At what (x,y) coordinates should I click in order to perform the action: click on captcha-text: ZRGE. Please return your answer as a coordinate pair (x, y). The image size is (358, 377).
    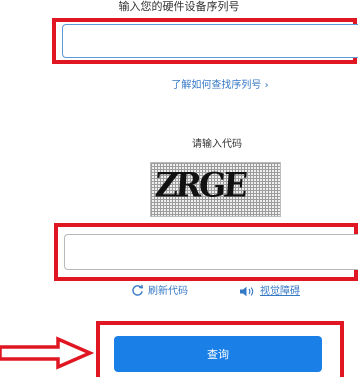
    Looking at the image, I should click on (200, 185).